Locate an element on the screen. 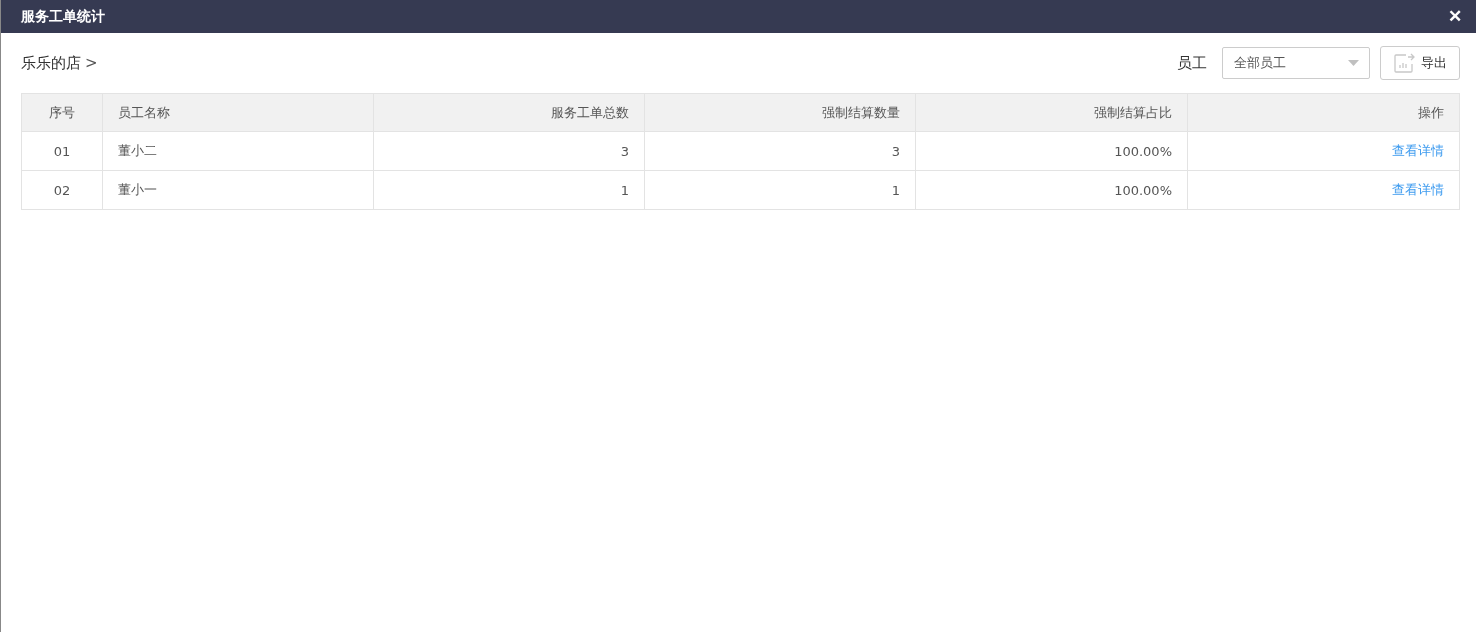 This screenshot has width=1476, height=632. column-header: 服务工单总数 is located at coordinates (509, 113).